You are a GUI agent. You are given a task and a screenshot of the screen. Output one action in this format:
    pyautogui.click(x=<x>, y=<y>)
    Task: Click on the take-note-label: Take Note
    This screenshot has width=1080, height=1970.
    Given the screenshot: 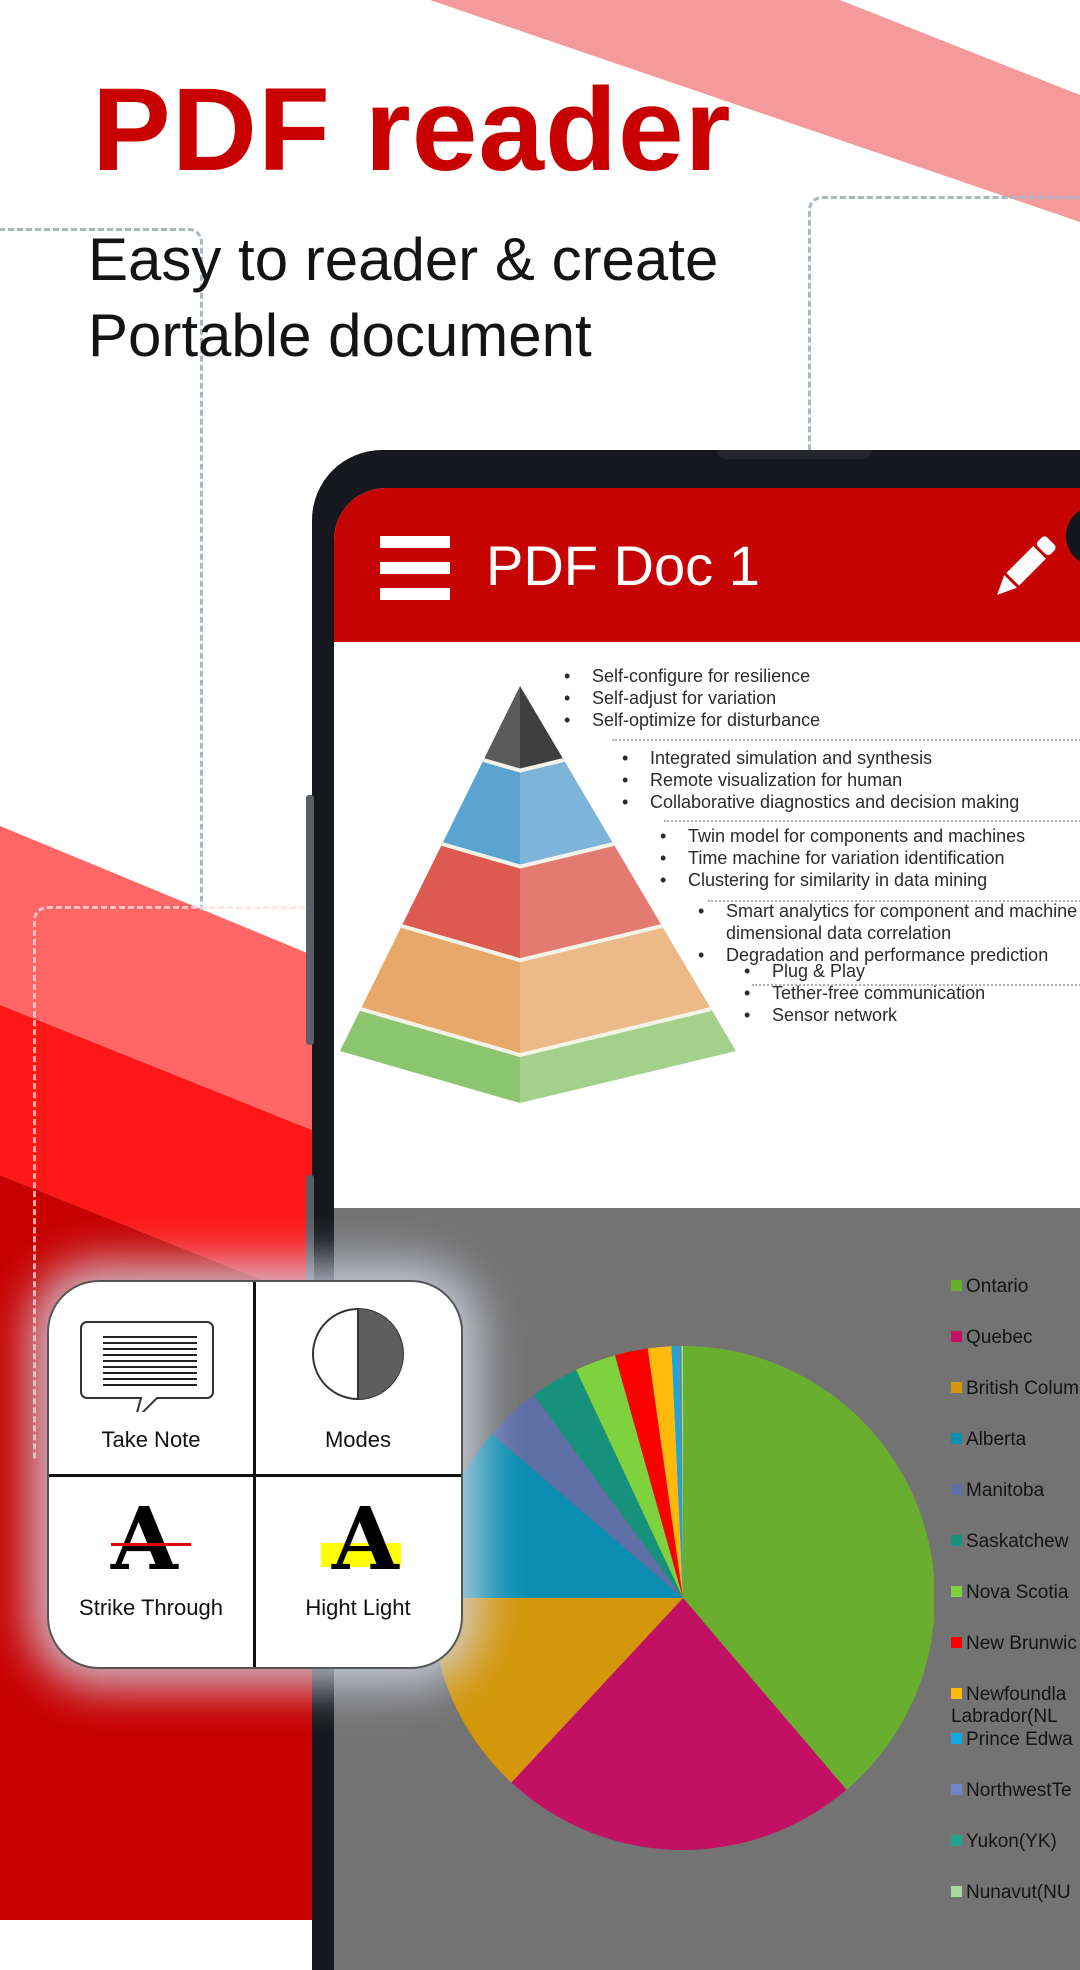 What is the action you would take?
    pyautogui.click(x=151, y=1439)
    